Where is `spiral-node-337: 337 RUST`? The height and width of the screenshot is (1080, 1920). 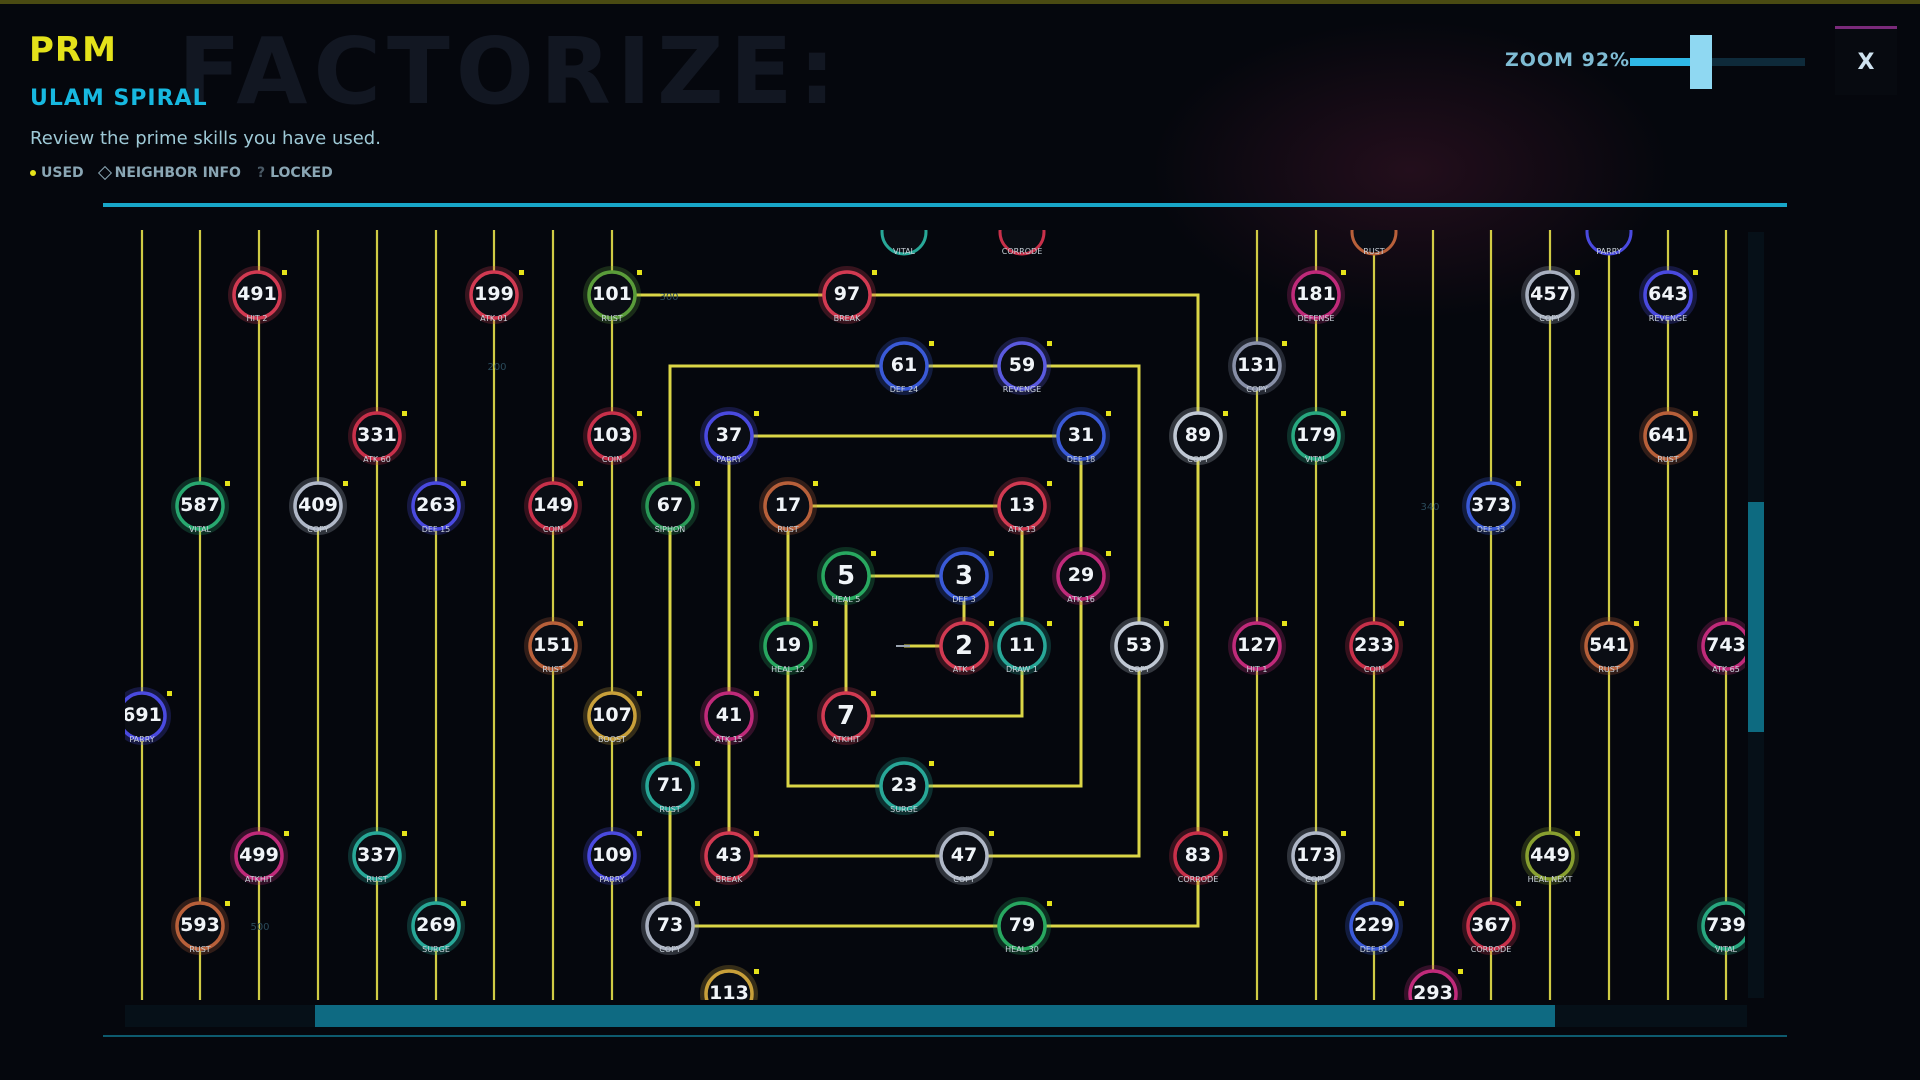
spiral-node-337: 337 RUST is located at coordinates (377, 856).